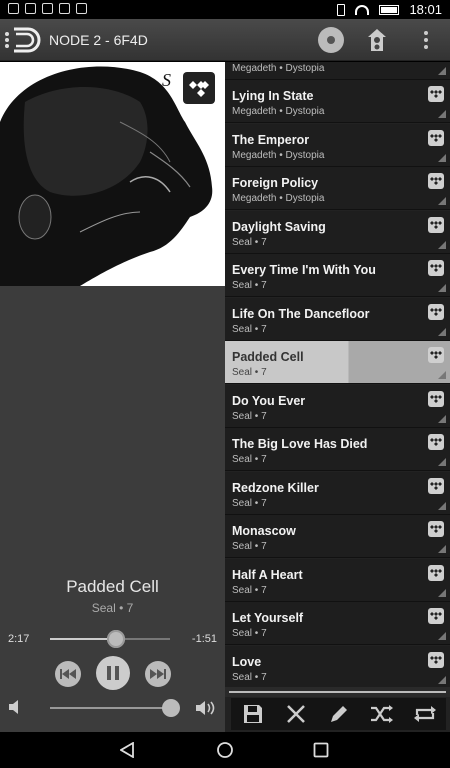 Image resolution: width=450 pixels, height=768 pixels. I want to click on queue-item: Let Yourself Seal • 7, so click(337, 623).